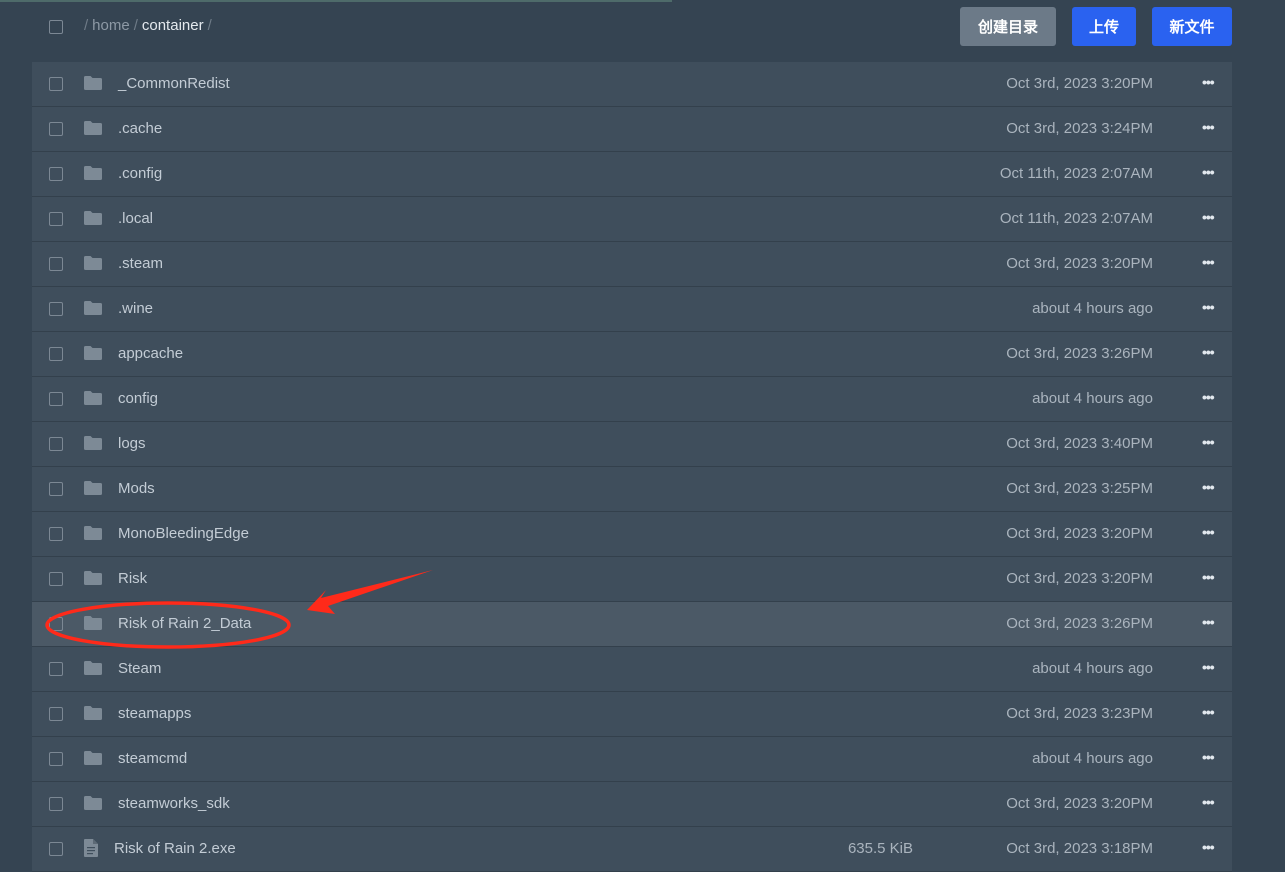 The height and width of the screenshot is (872, 1285). I want to click on folder-row: steamapps Oct 3rd, 2023 3:23PM •••, so click(632, 714).